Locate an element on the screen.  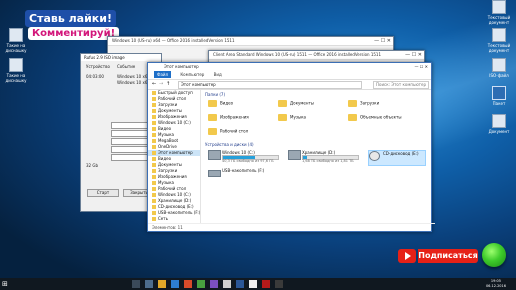
nav-item-label: Быстрый доступ is located at coordinates (175, 92).